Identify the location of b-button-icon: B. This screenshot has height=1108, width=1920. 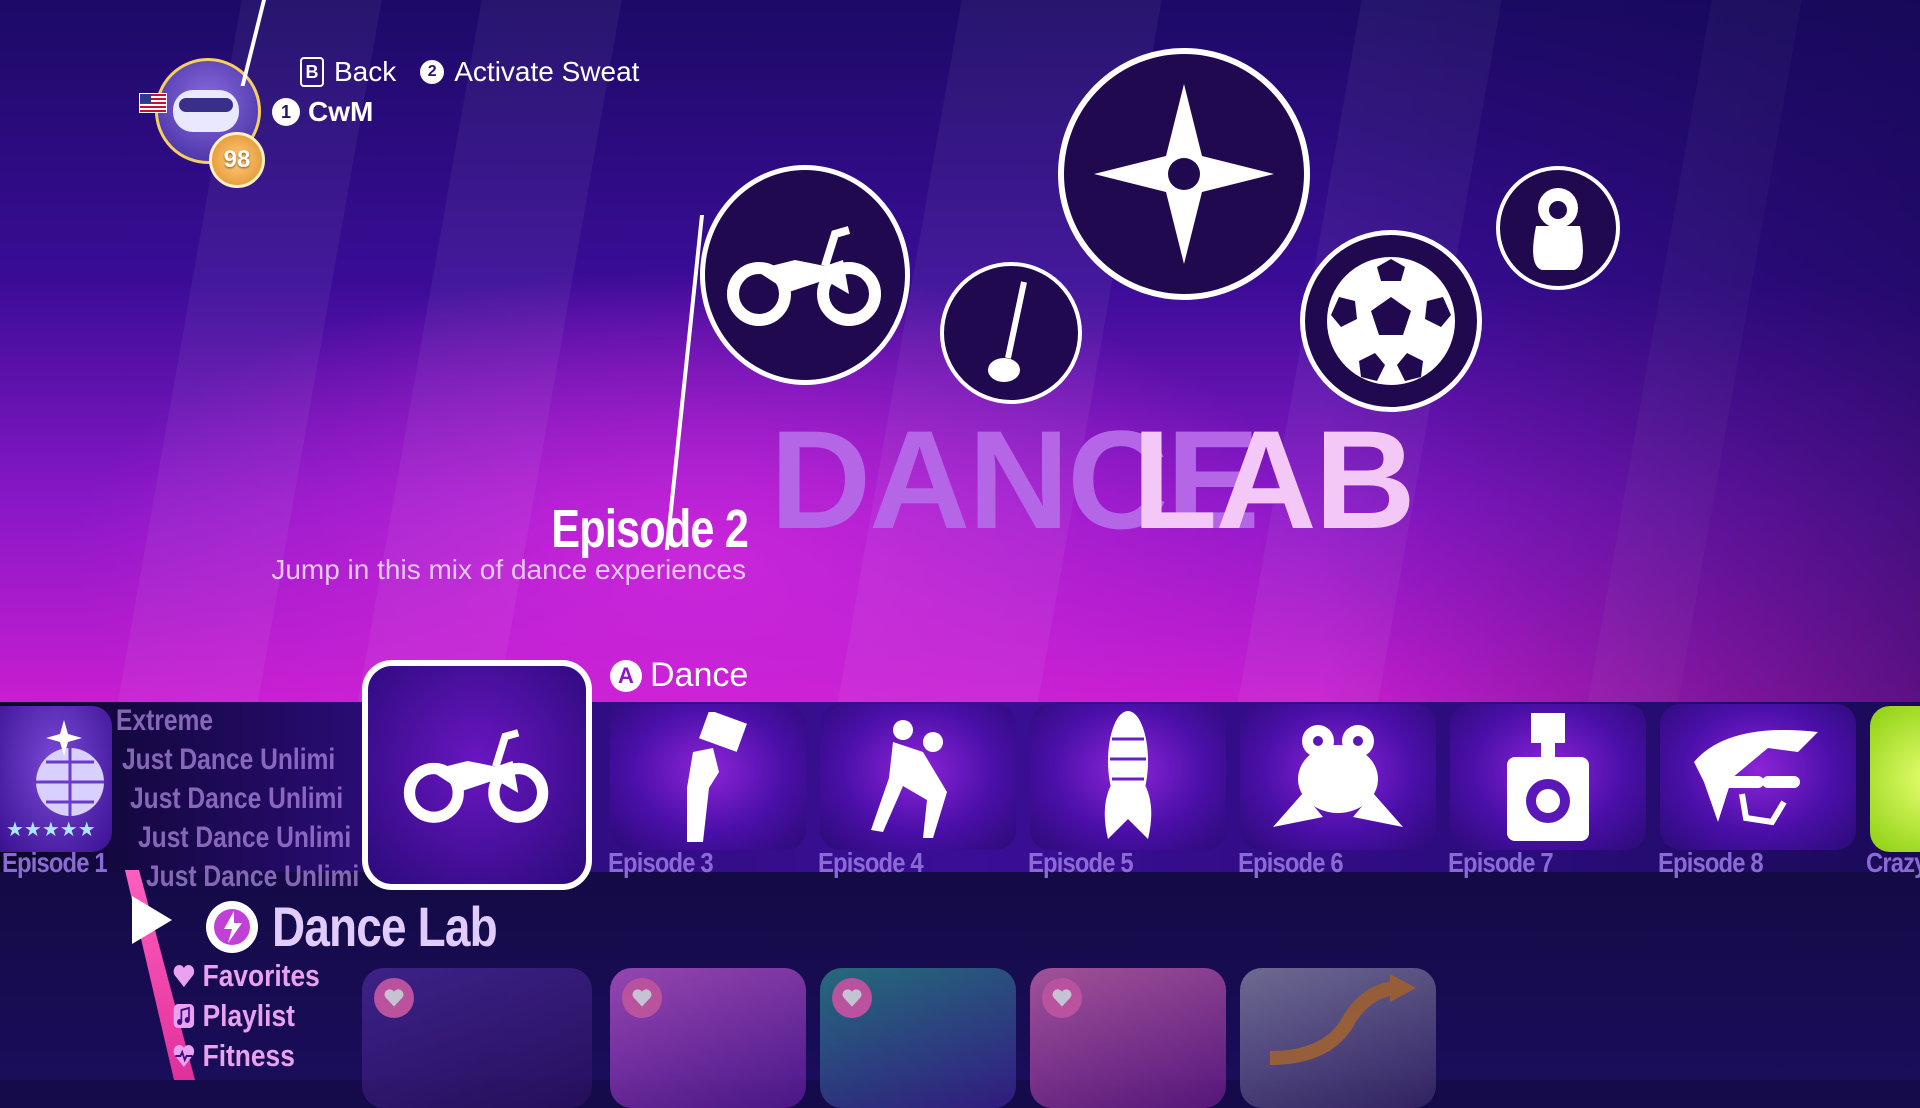
(312, 72).